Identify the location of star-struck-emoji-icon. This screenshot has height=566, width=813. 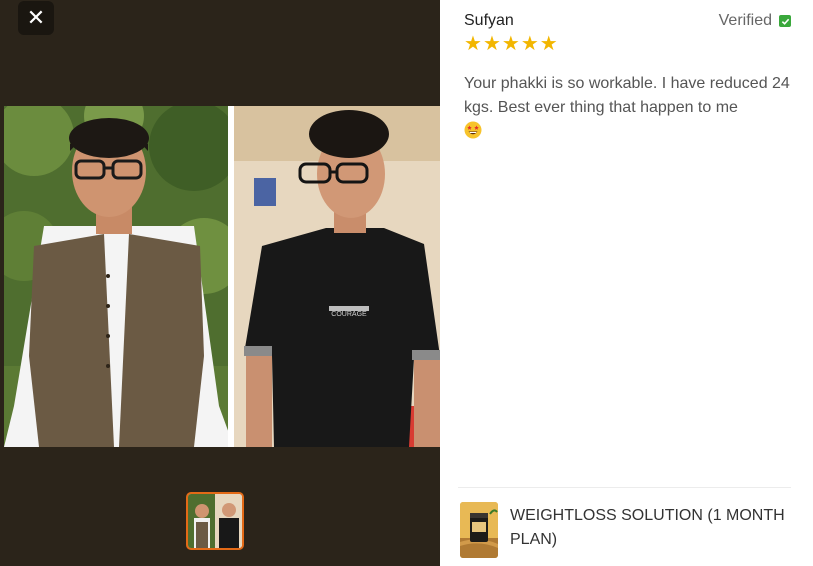
(473, 130).